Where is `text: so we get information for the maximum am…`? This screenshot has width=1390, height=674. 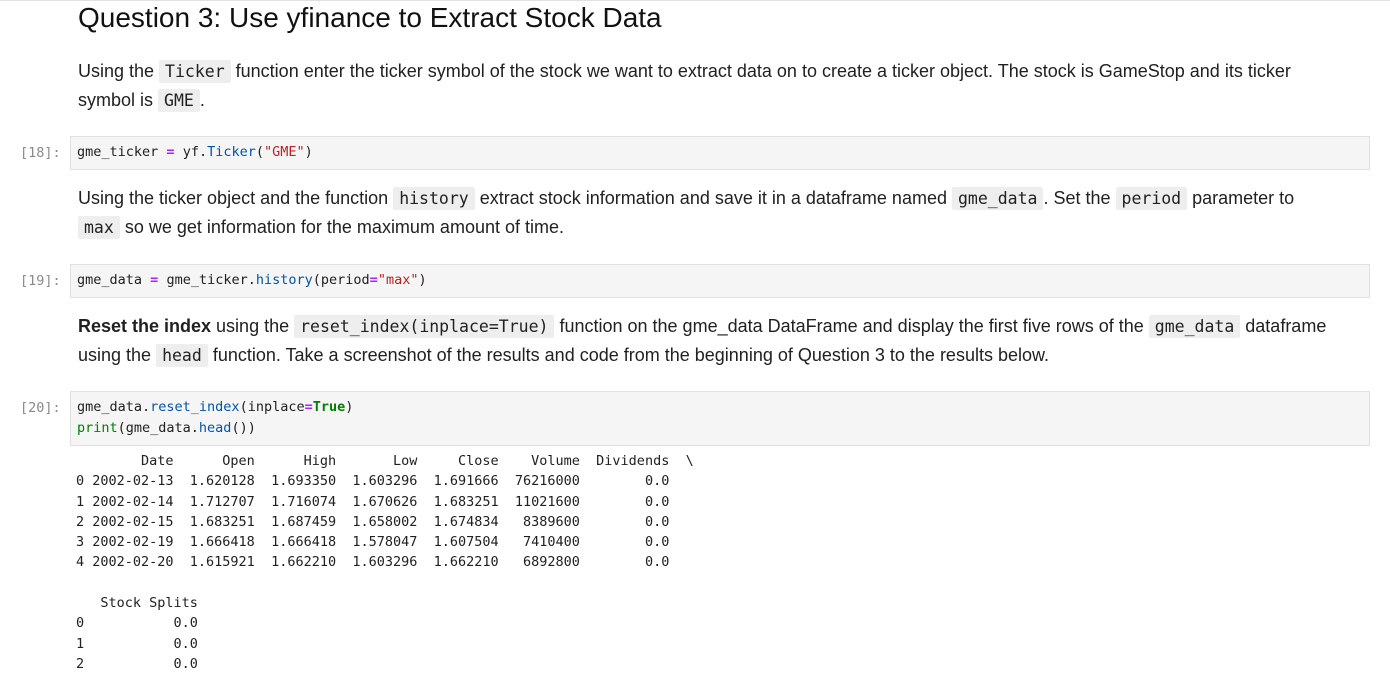 text: so we get information for the maximum am… is located at coordinates (341, 227).